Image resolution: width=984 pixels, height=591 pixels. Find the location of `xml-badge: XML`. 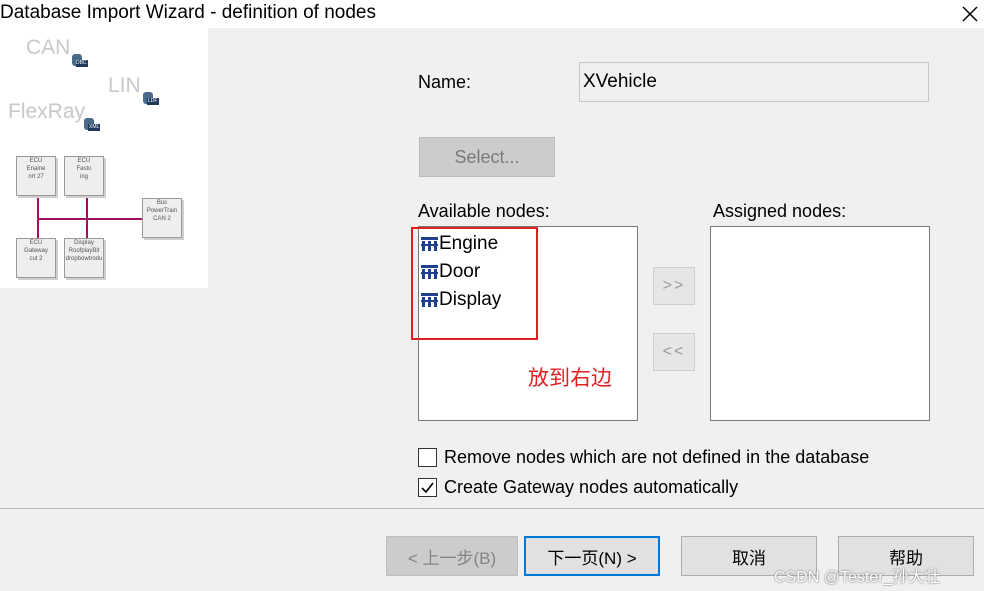

xml-badge: XML is located at coordinates (94, 127).